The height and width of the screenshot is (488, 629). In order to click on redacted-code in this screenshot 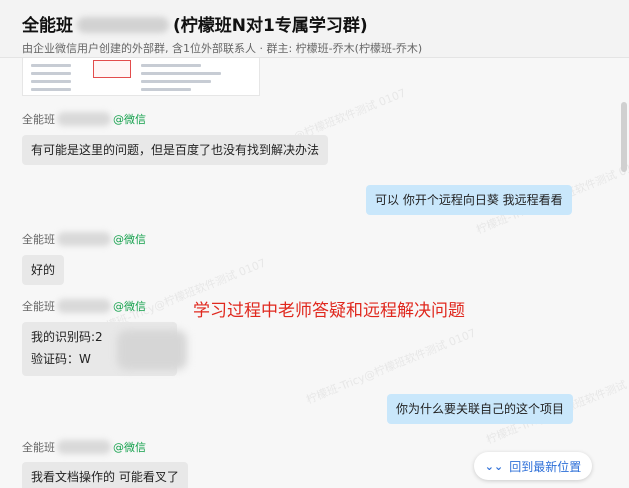, I will do `click(152, 350)`.